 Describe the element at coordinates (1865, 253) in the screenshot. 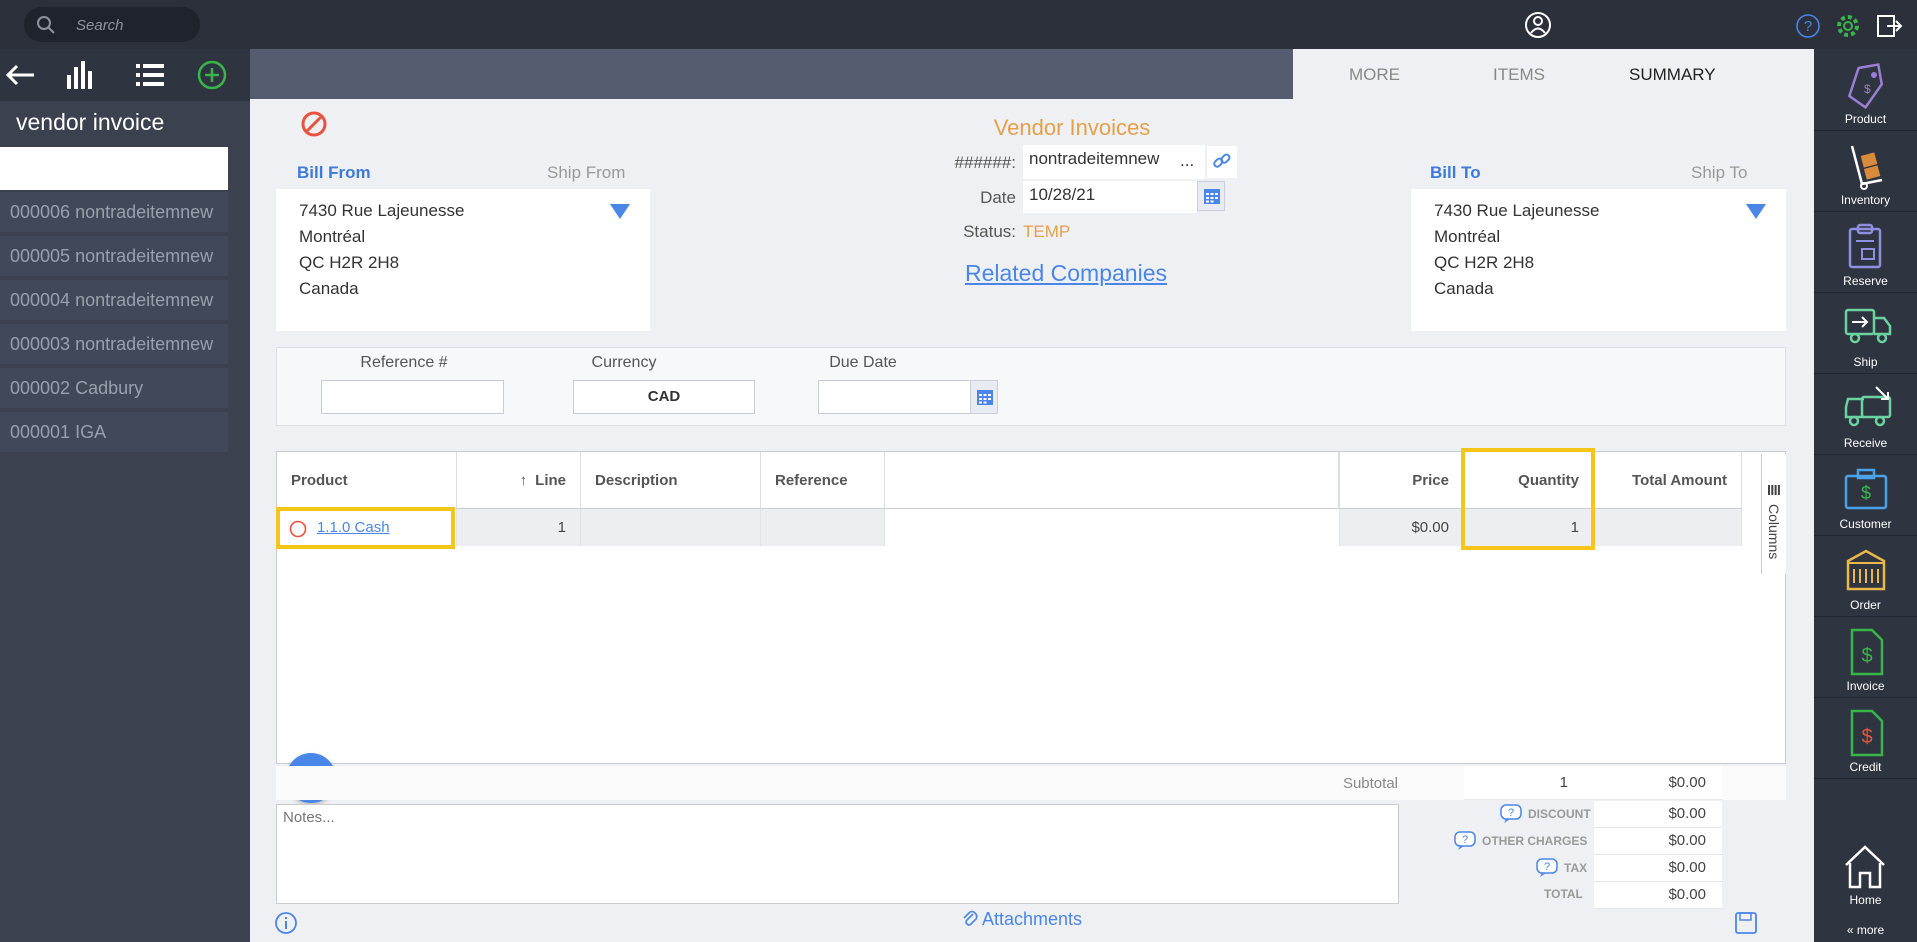

I see `nav-reserve: Reserve` at that location.